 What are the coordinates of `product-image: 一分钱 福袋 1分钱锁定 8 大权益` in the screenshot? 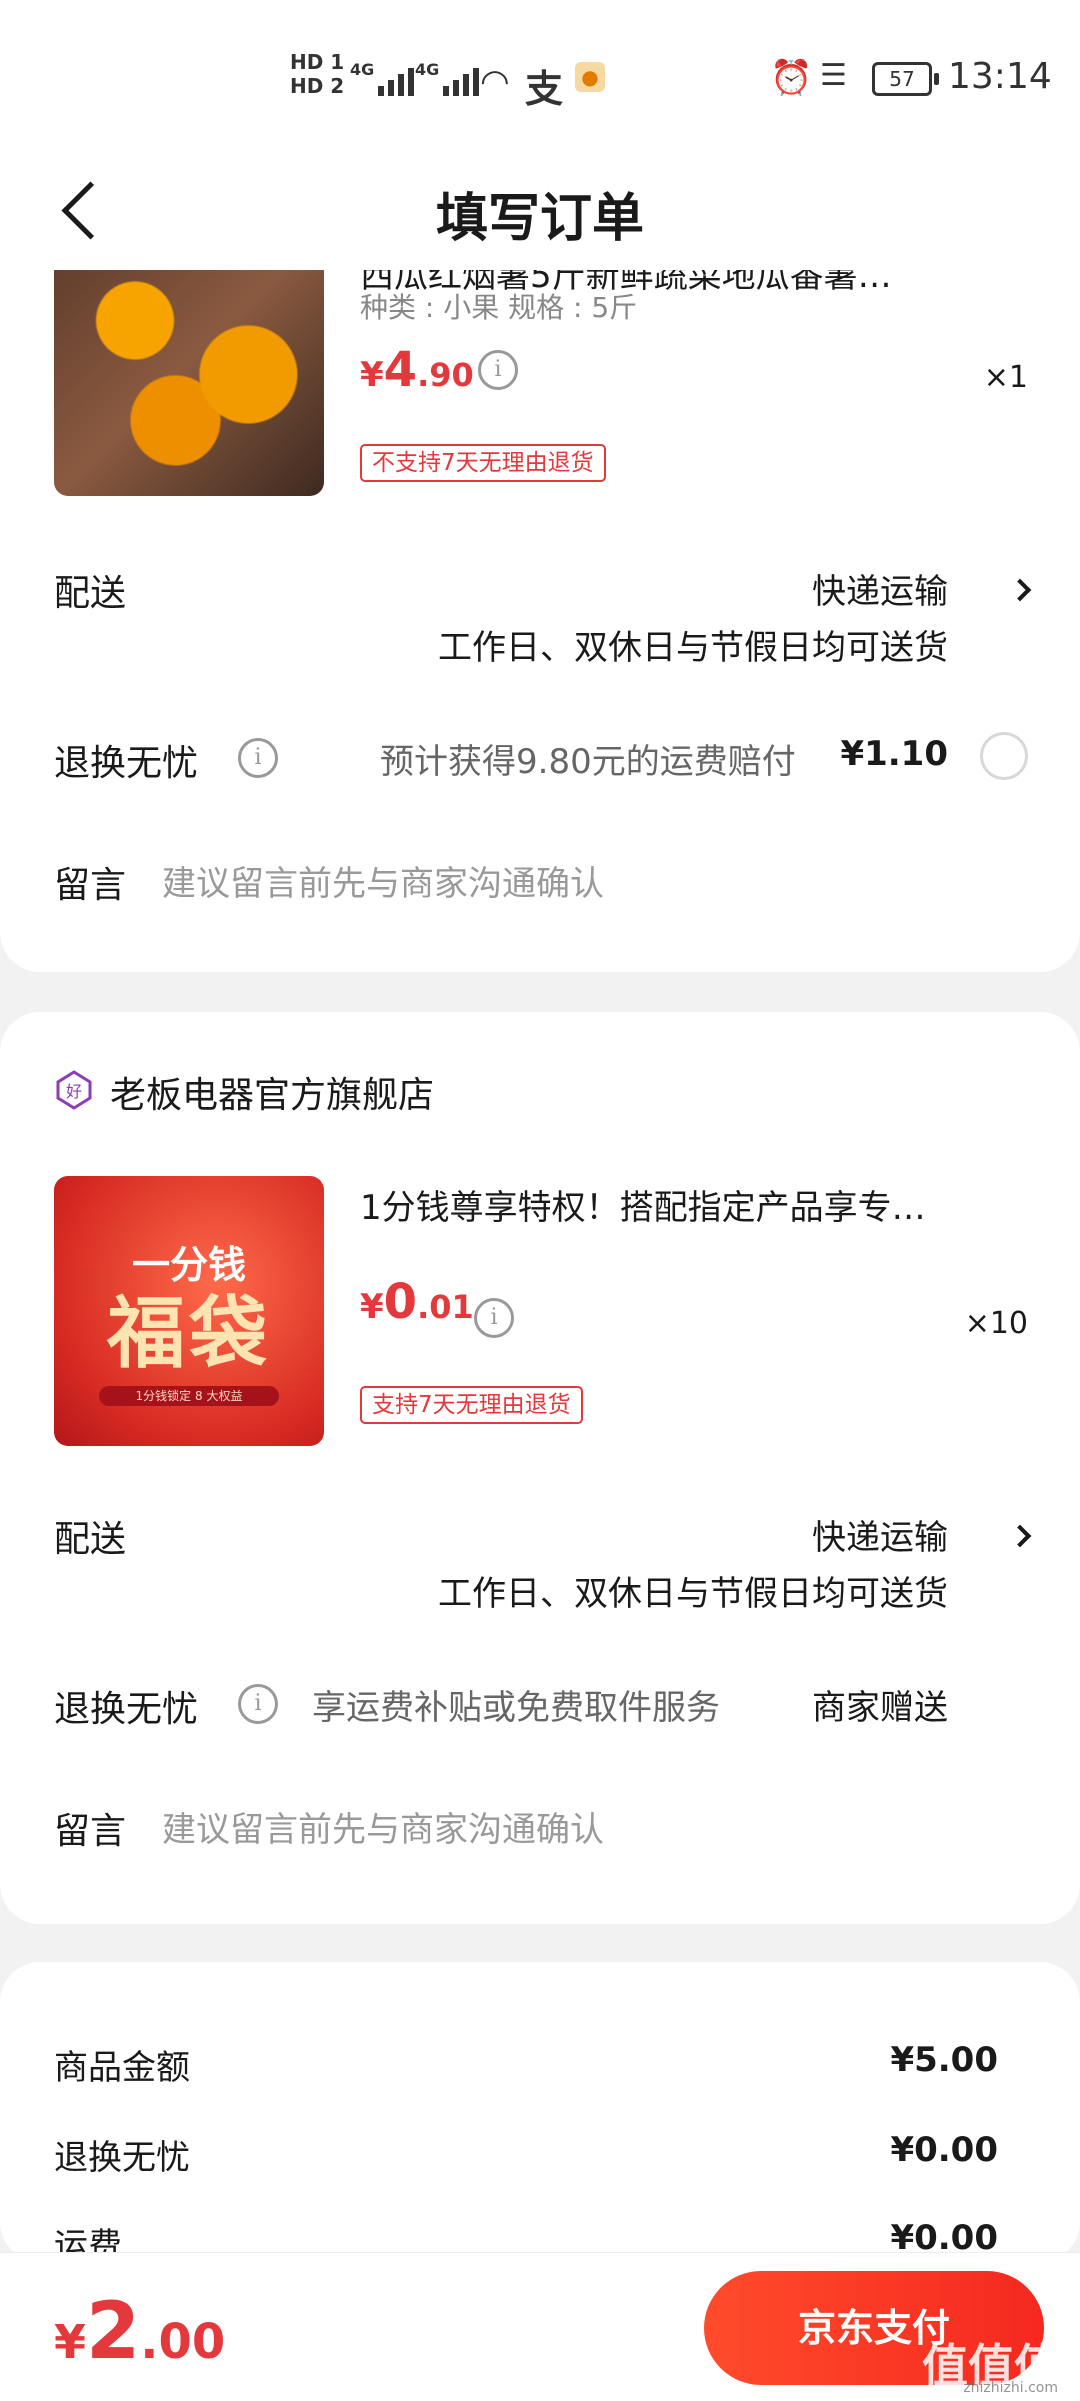 It's located at (189, 1311).